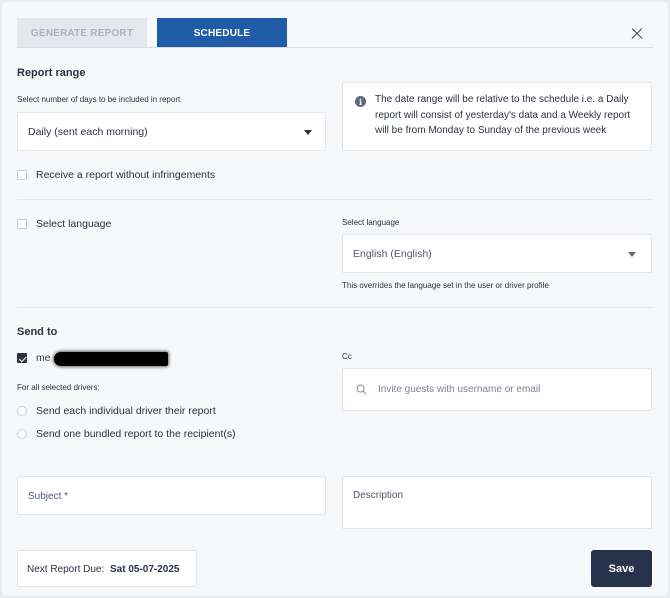  Describe the element at coordinates (497, 253) in the screenshot. I see `language-select: English (English)` at that location.